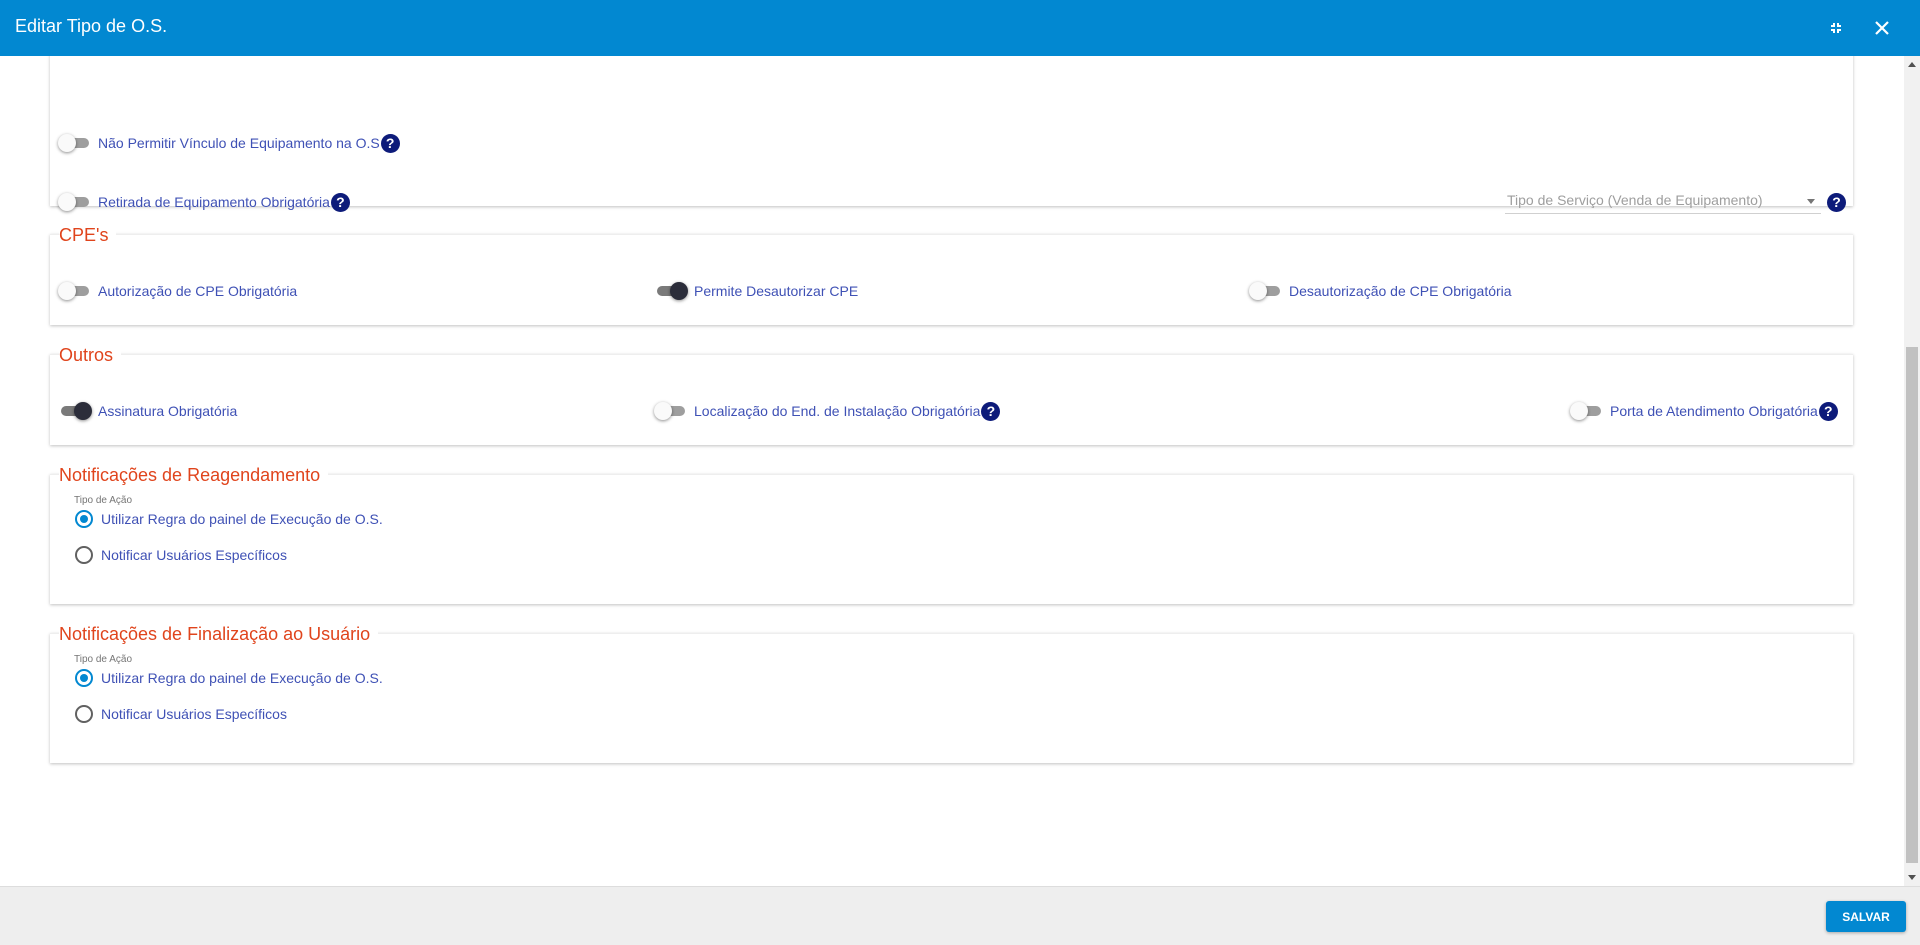 The width and height of the screenshot is (1920, 945). What do you see at coordinates (960, 915) in the screenshot?
I see `dialog-footer: SALVAR` at bounding box center [960, 915].